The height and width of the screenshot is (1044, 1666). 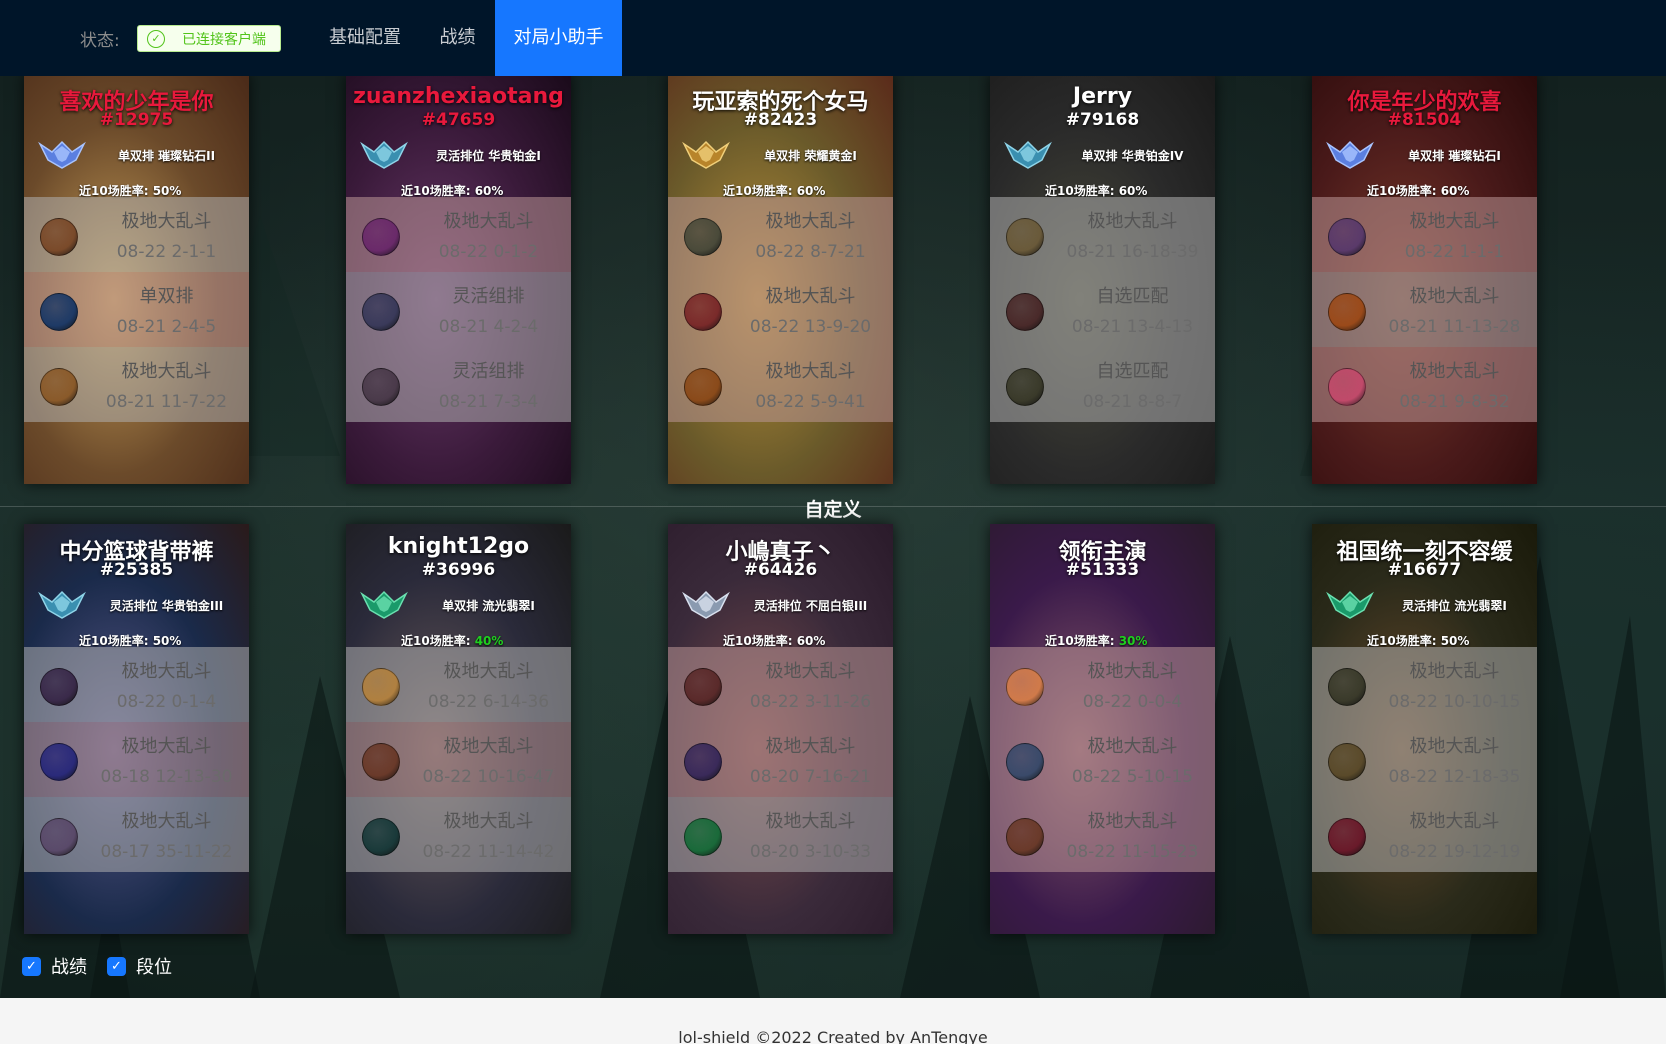 What do you see at coordinates (780, 384) in the screenshot?
I see `match-row: 极地大乱斗 08-22 5-9-41` at bounding box center [780, 384].